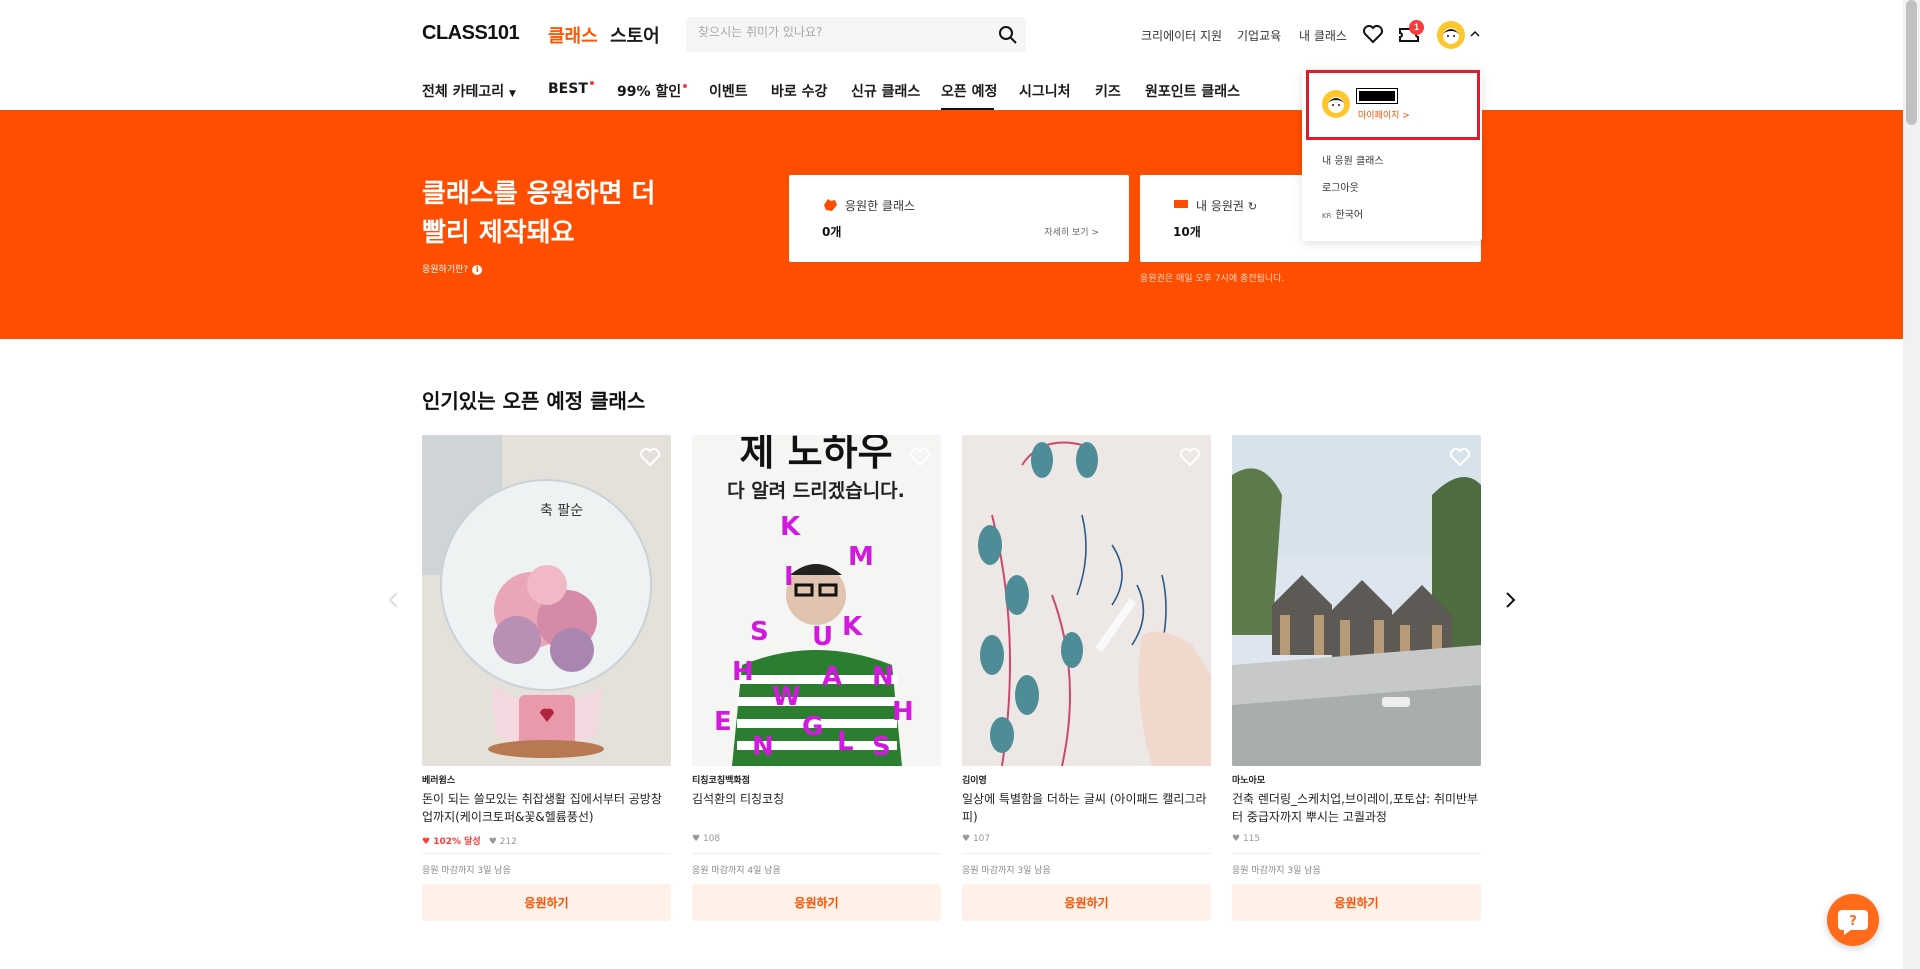  I want to click on svg-text: U, so click(822, 637).